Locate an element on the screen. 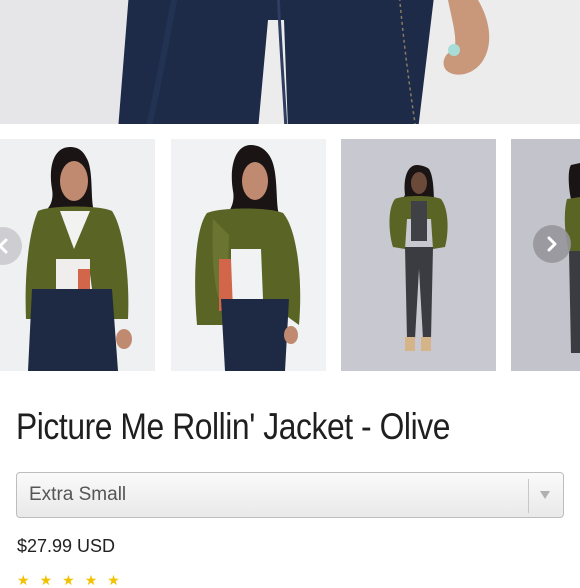  thumbnail-full-body-view is located at coordinates (418, 255).